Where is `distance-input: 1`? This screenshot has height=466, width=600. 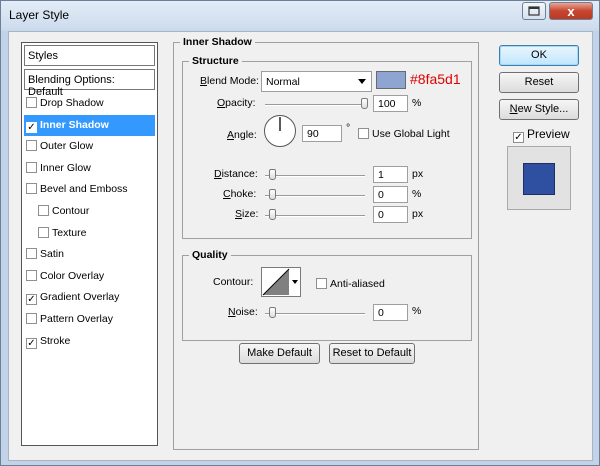
distance-input: 1 is located at coordinates (390, 174).